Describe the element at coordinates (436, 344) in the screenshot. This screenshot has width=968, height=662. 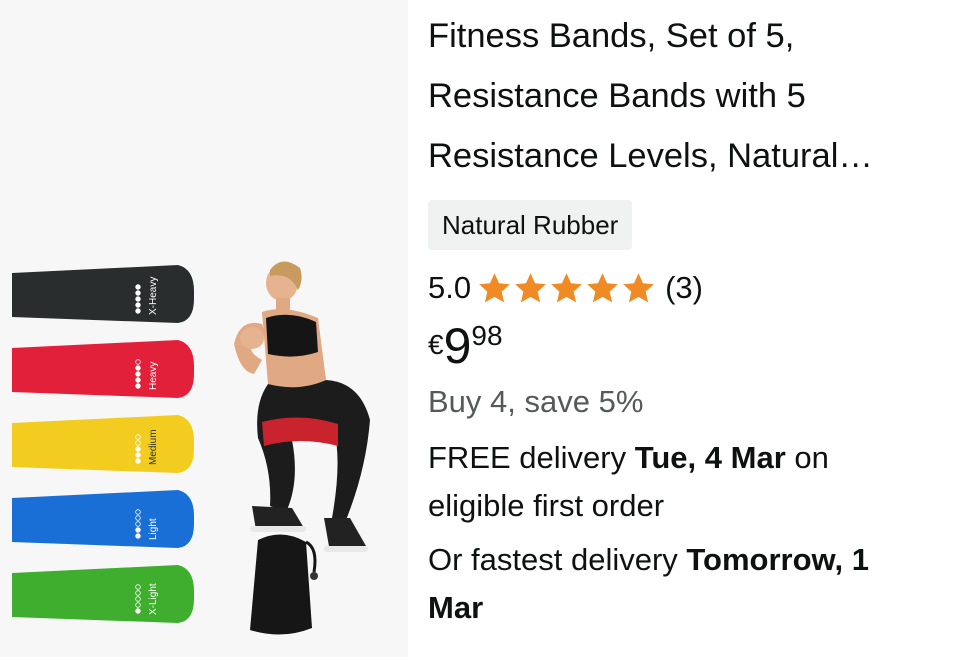
I see `price-currency: €` at that location.